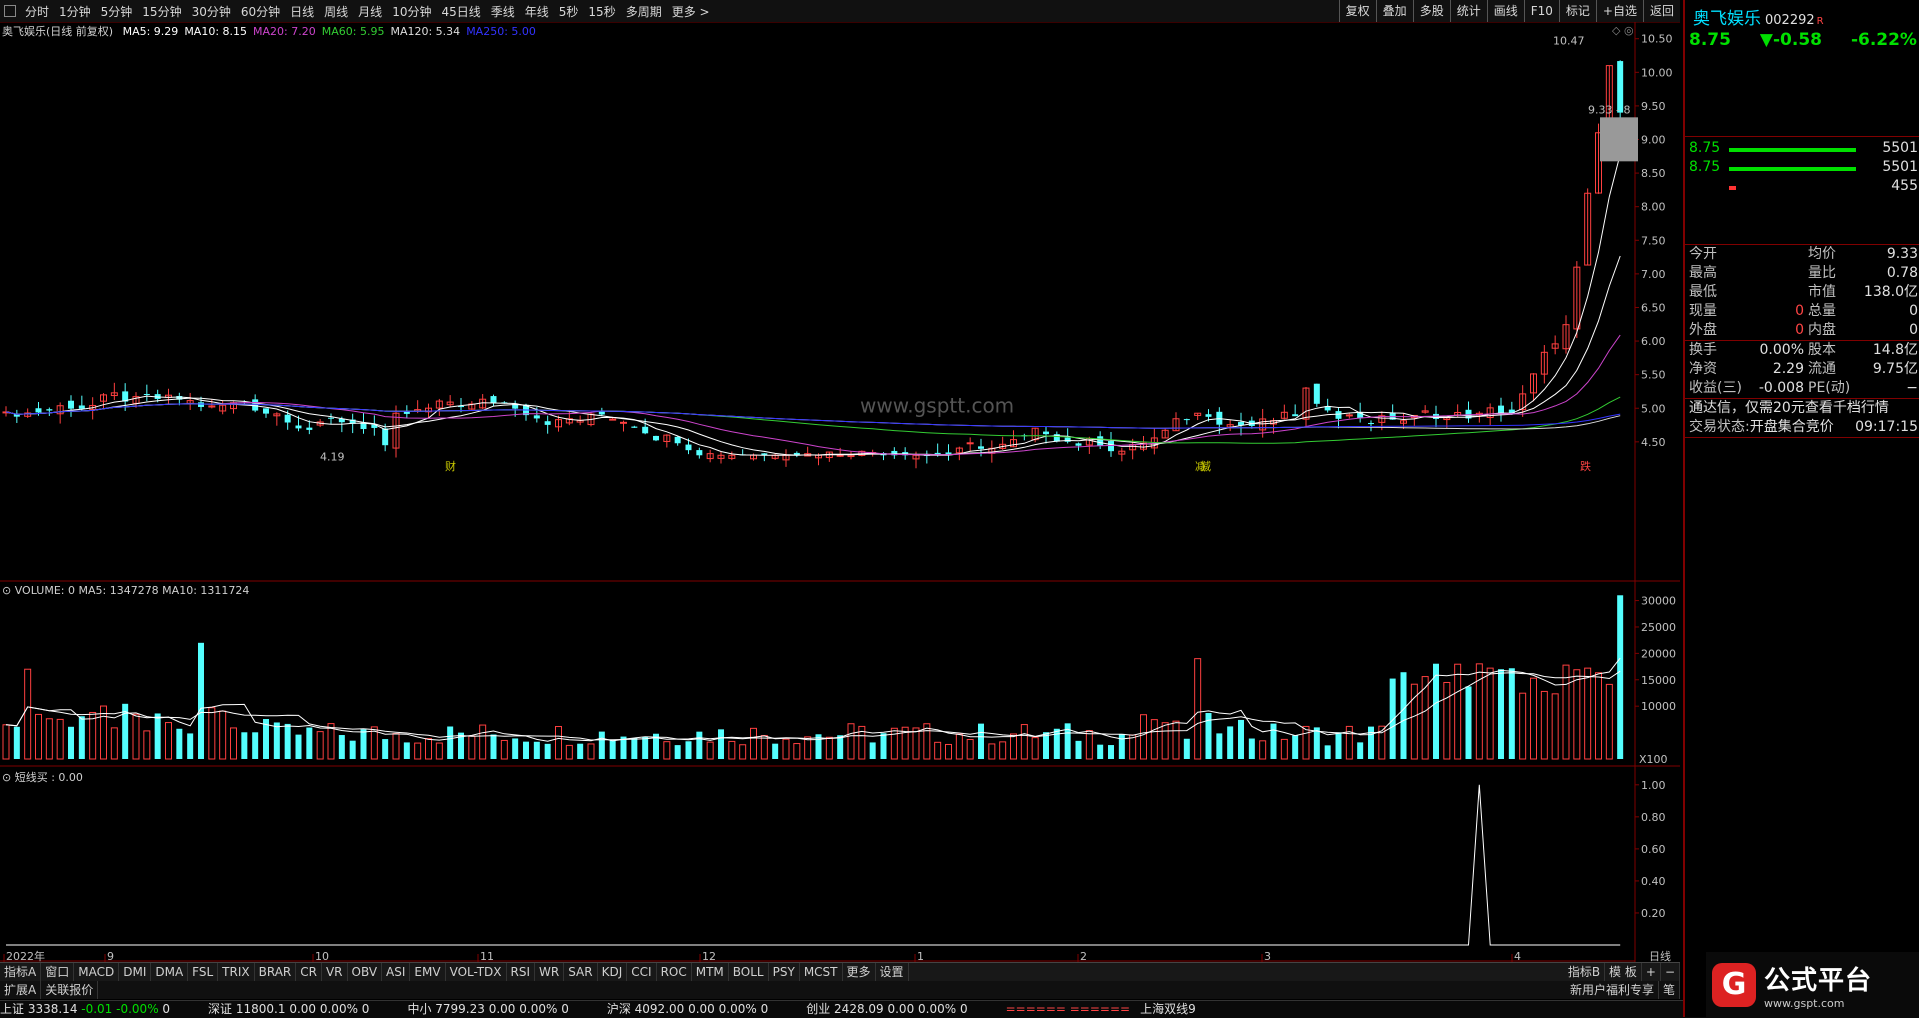 The image size is (1919, 1018). Describe the element at coordinates (75, 11) in the screenshot. I see `period-button: 1分钟` at that location.